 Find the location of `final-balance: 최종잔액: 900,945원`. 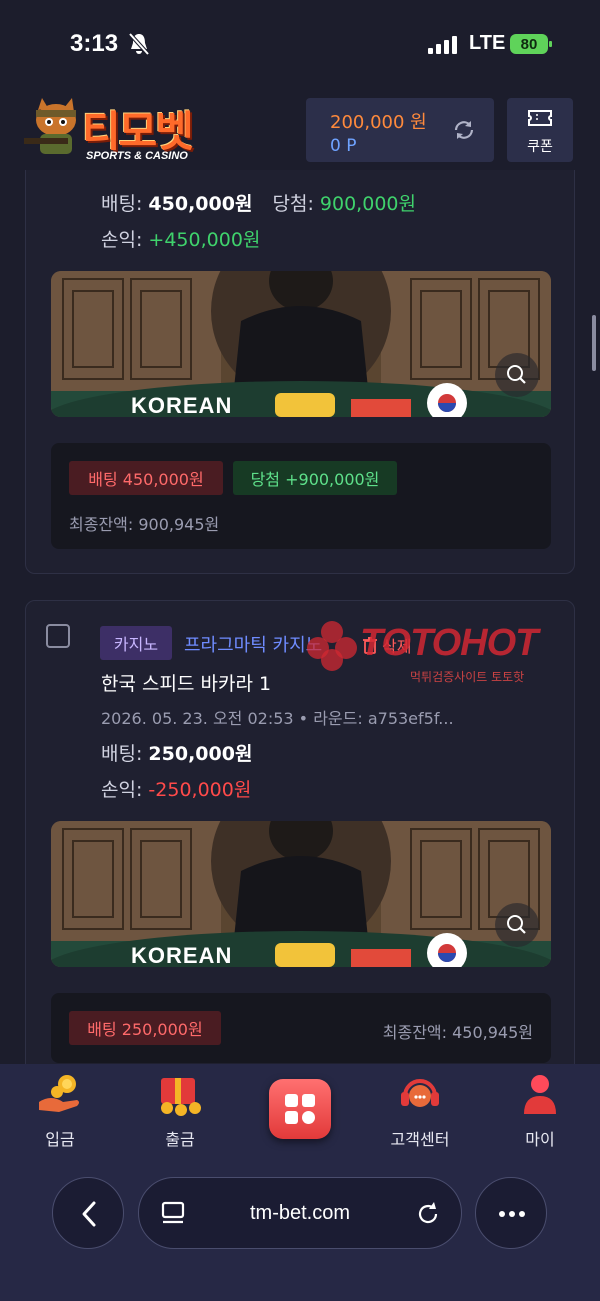

final-balance: 최종잔액: 900,945원 is located at coordinates (144, 524).